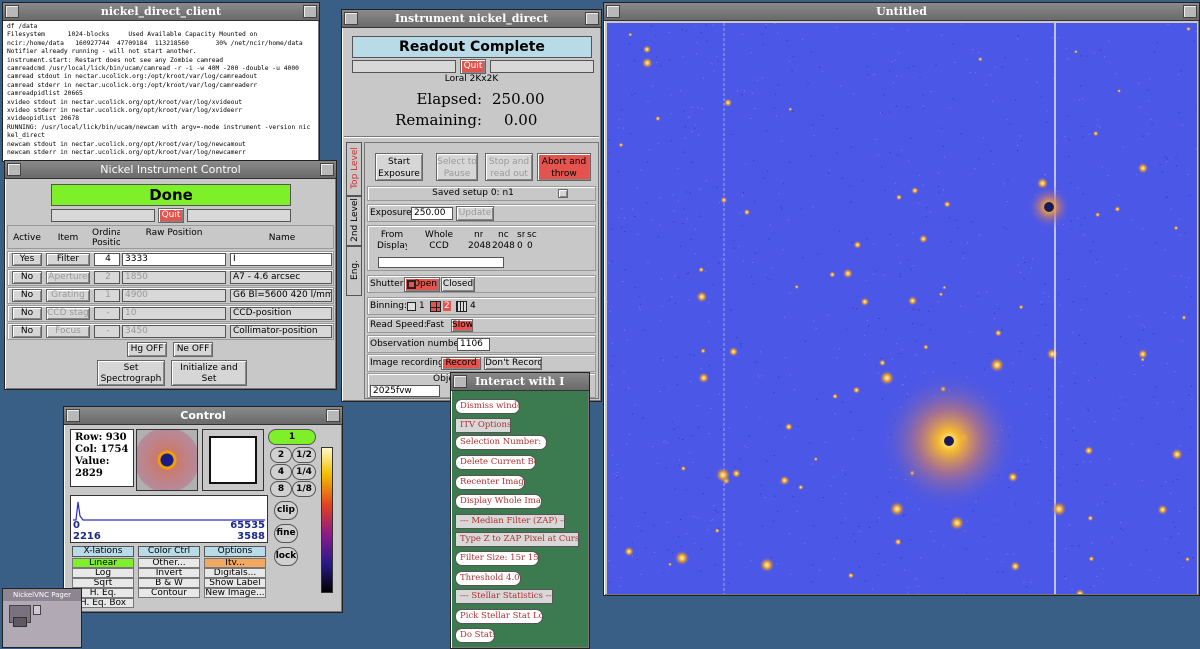 The image size is (1200, 649). I want to click on record-button: Record, so click(461, 363).